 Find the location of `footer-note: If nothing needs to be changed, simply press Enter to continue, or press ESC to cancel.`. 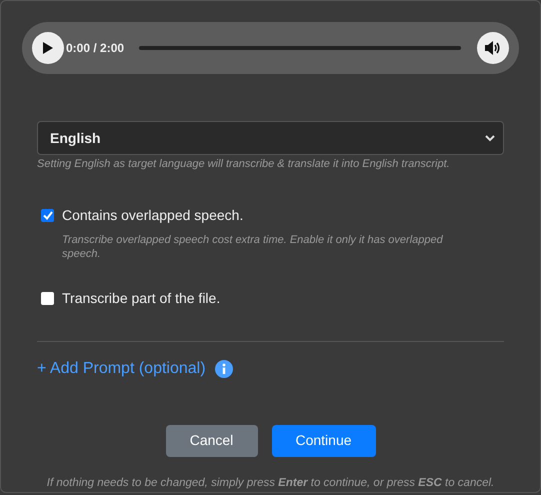

footer-note: If nothing needs to be changed, simply press Enter to continue, or press ESC to cancel. is located at coordinates (271, 483).